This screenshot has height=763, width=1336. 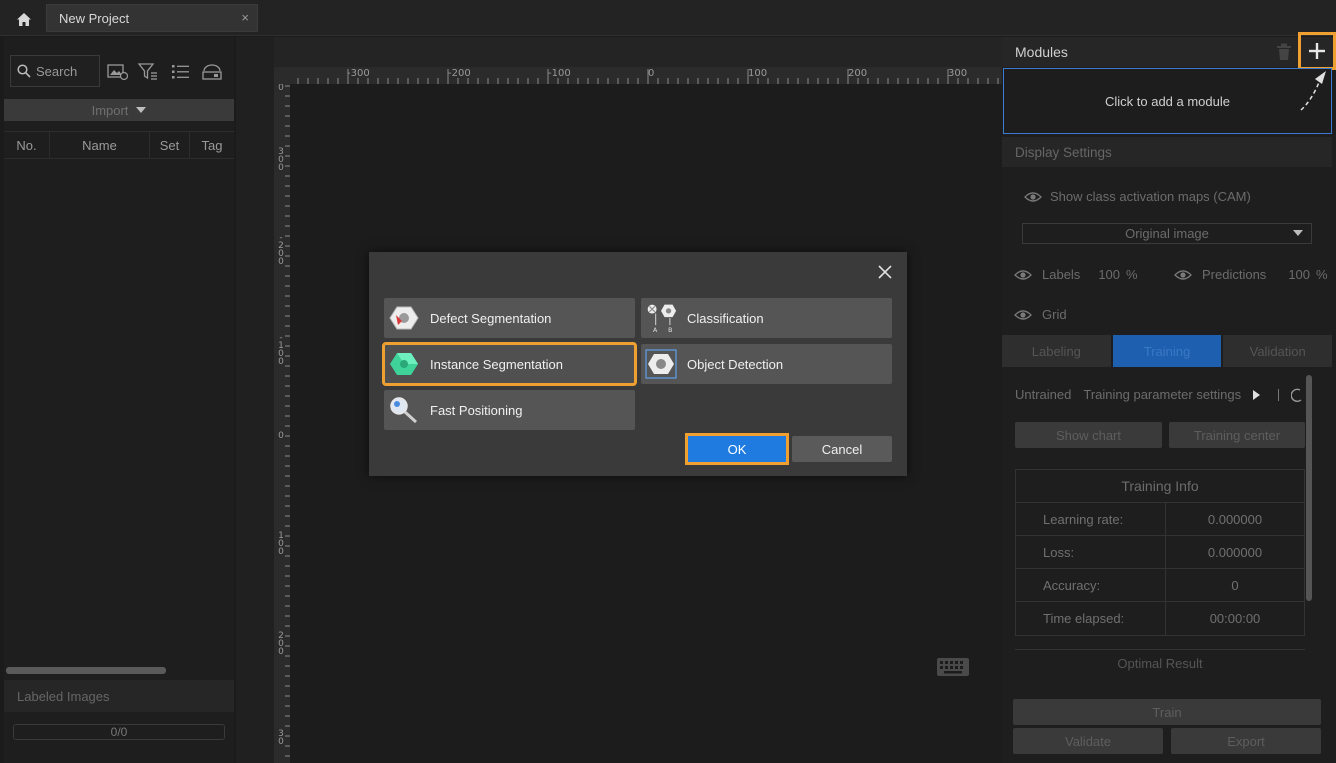 I want to click on training-info-title: Training Info, so click(x=1160, y=486).